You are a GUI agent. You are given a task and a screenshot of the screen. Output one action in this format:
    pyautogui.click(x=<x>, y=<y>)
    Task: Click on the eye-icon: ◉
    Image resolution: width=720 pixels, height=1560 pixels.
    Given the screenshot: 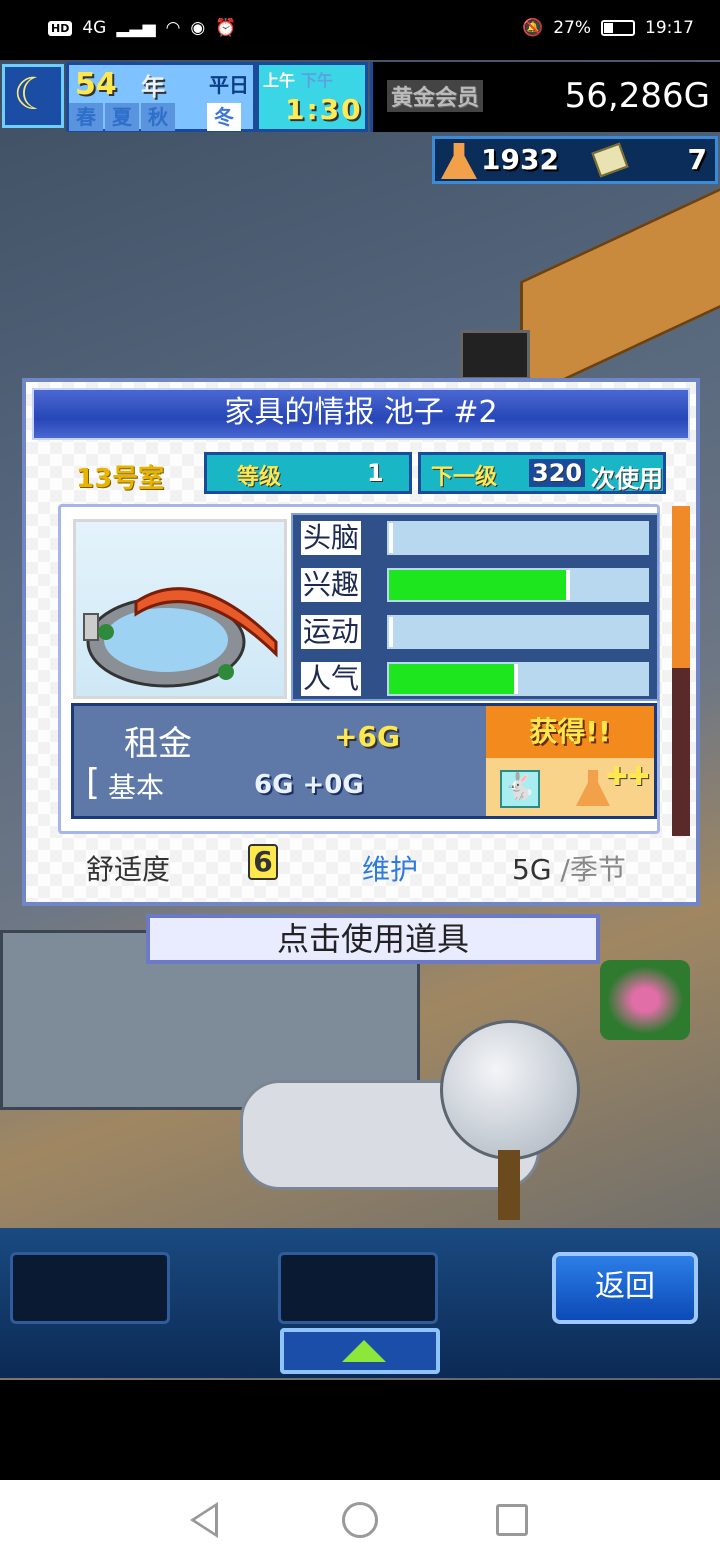 What is the action you would take?
    pyautogui.click(x=198, y=28)
    